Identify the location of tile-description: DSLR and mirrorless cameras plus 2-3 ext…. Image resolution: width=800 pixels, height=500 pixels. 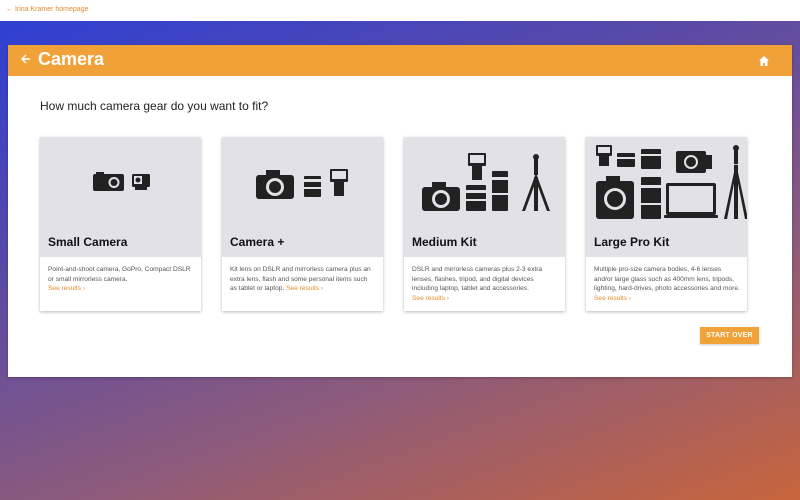
(477, 284).